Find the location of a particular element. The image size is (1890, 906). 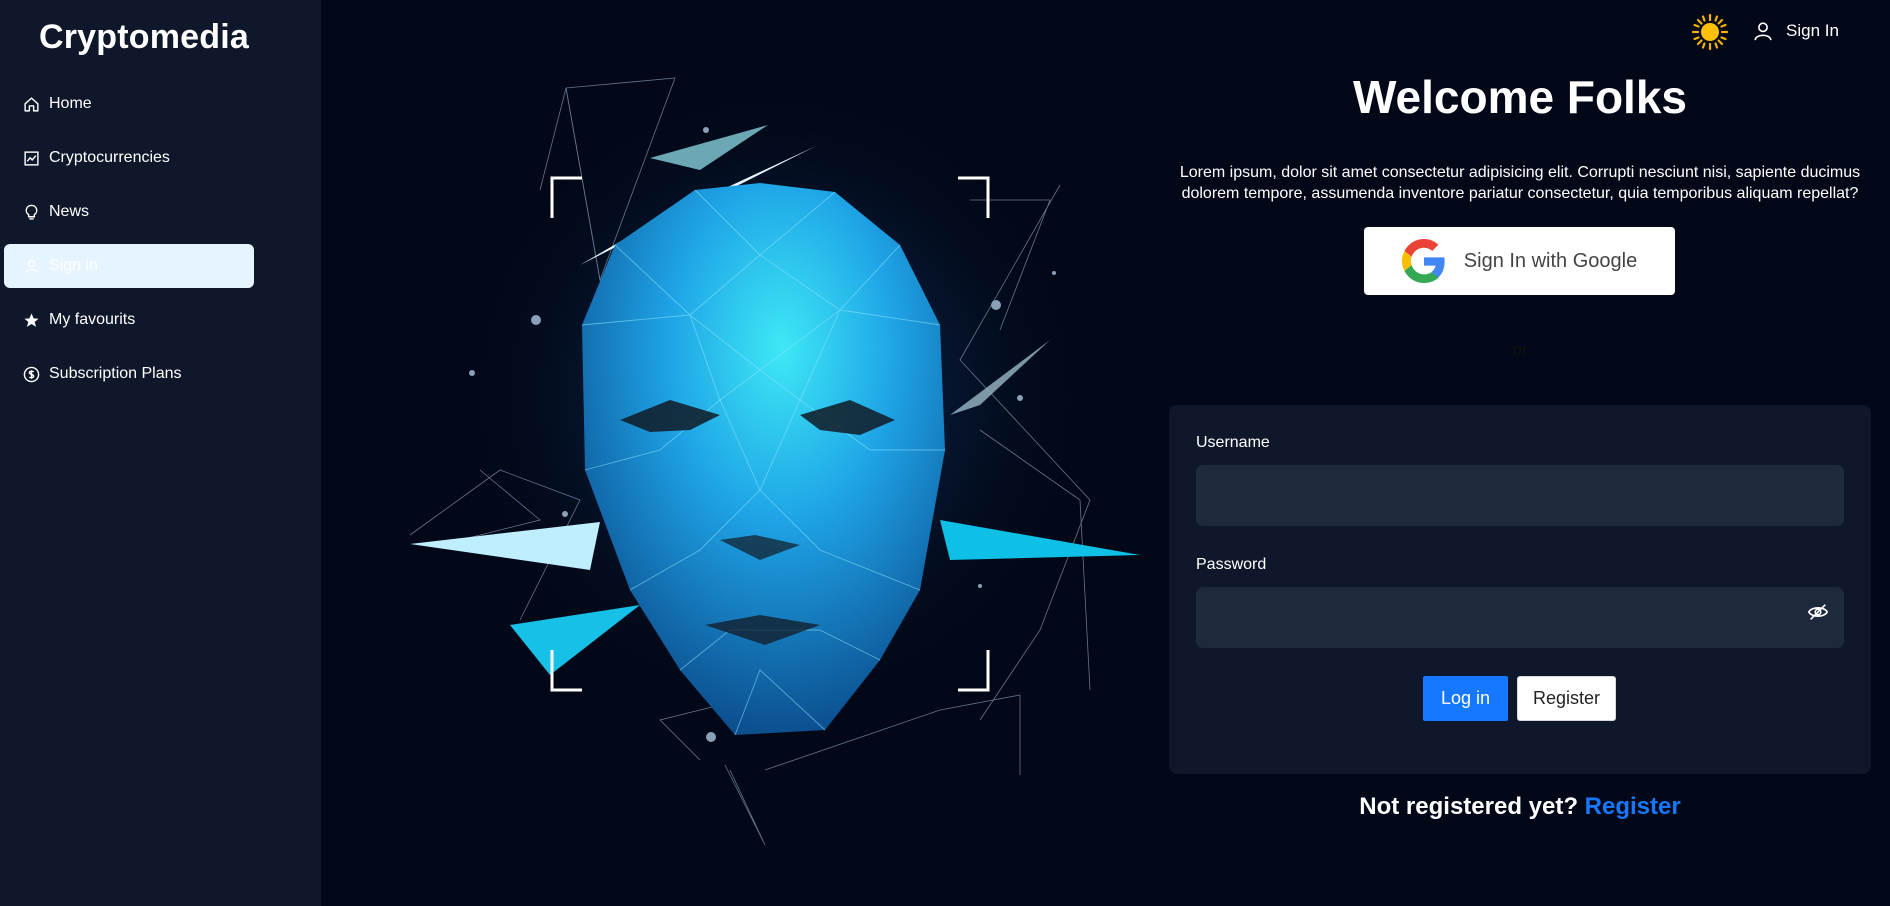

header-signin-label: Sign In is located at coordinates (1812, 30).